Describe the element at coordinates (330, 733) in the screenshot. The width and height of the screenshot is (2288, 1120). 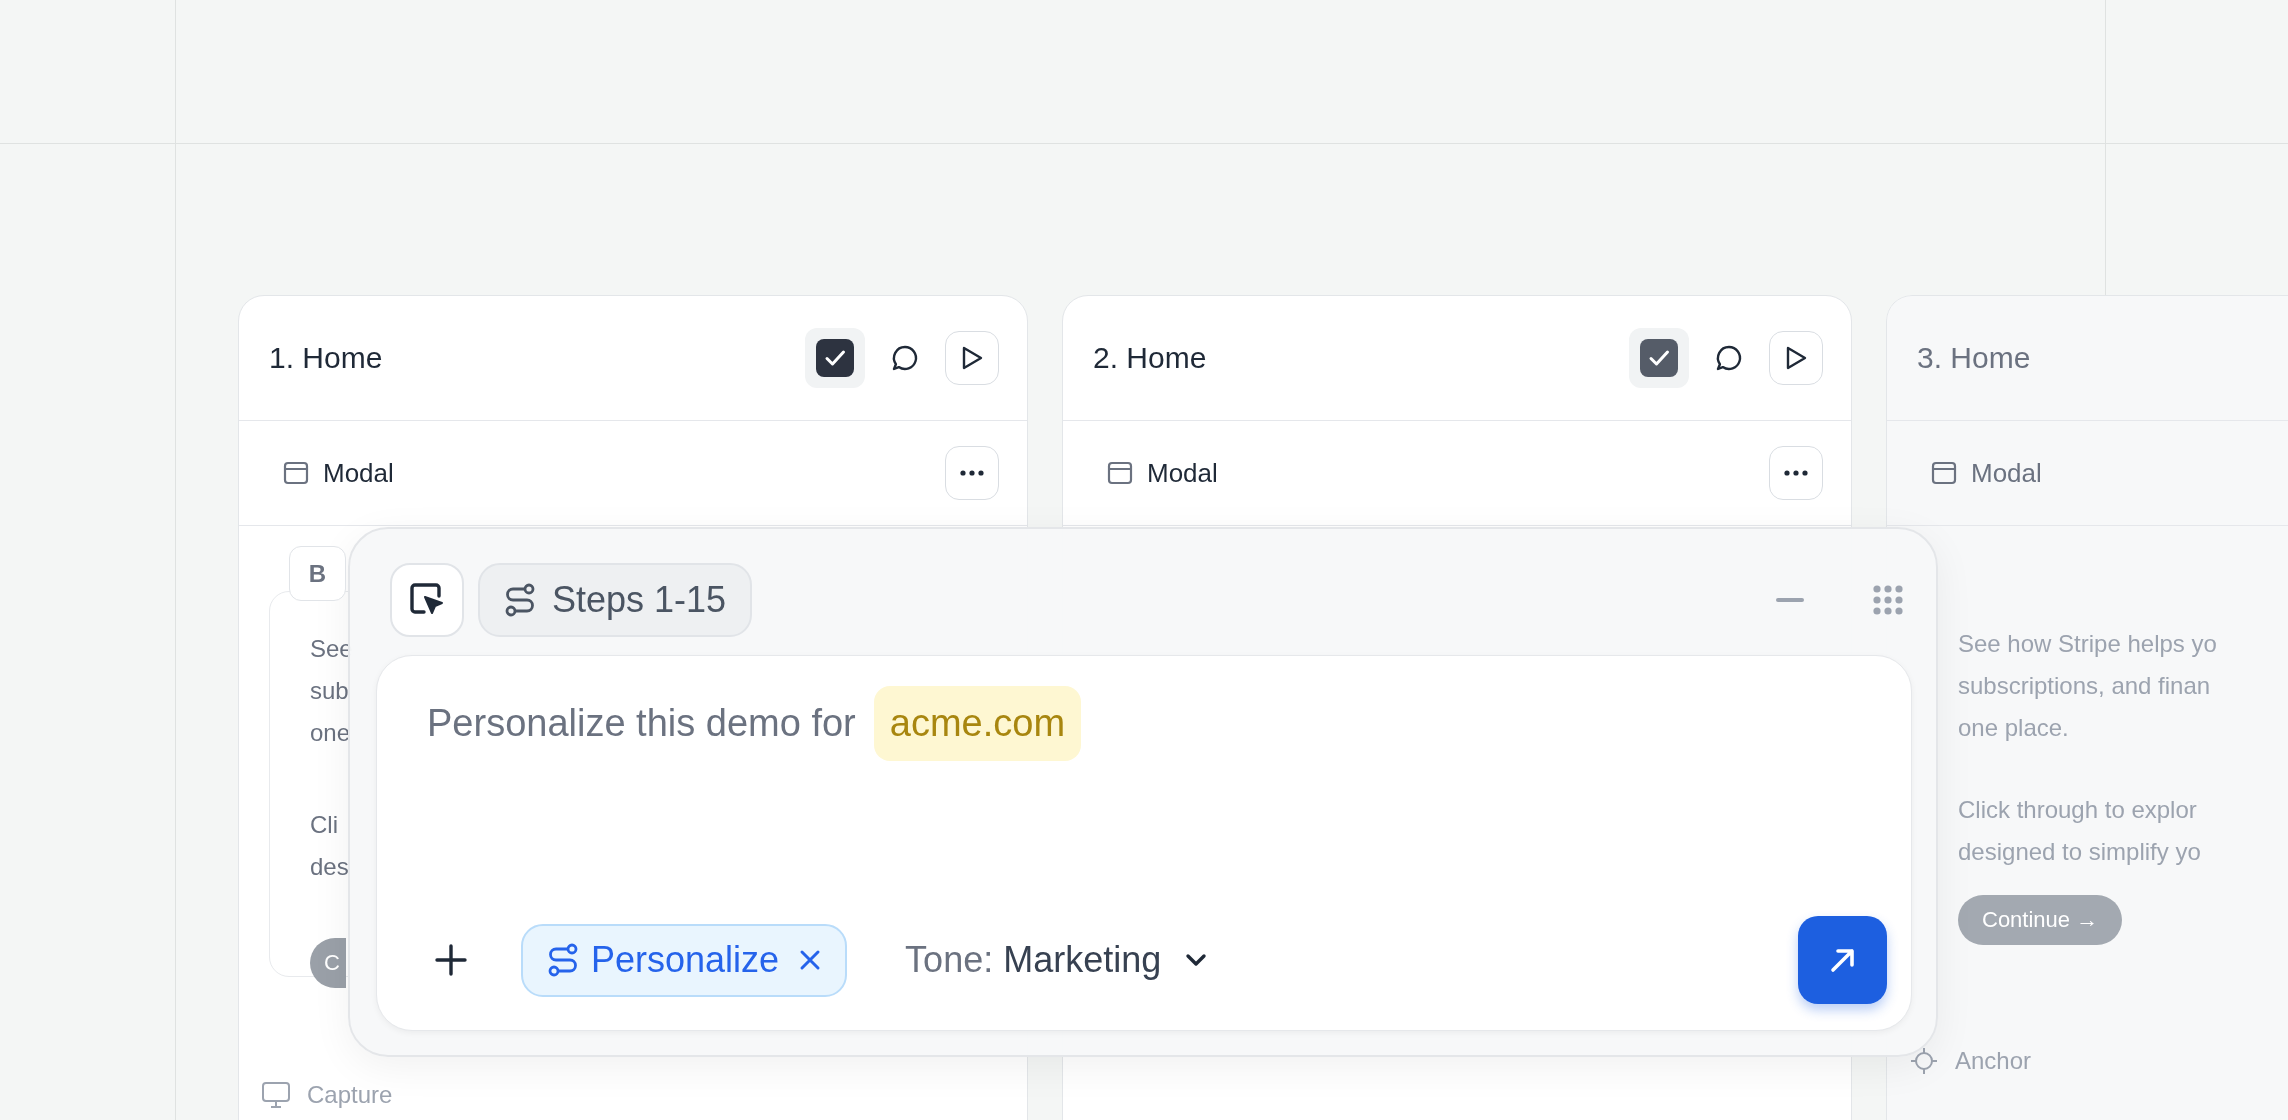
I see `body-text: one` at that location.